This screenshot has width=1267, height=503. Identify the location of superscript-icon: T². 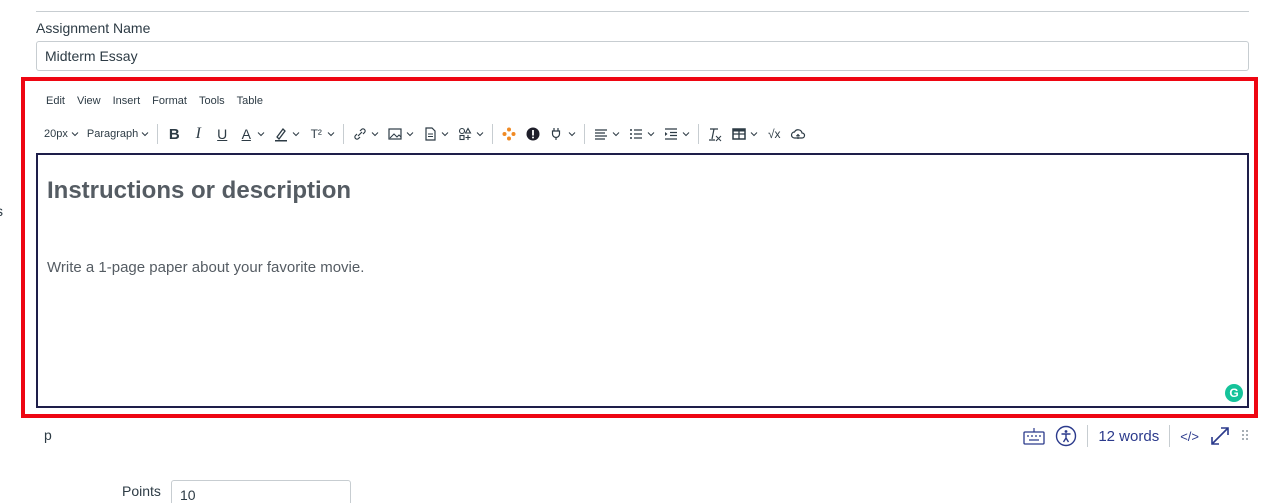
(316, 134).